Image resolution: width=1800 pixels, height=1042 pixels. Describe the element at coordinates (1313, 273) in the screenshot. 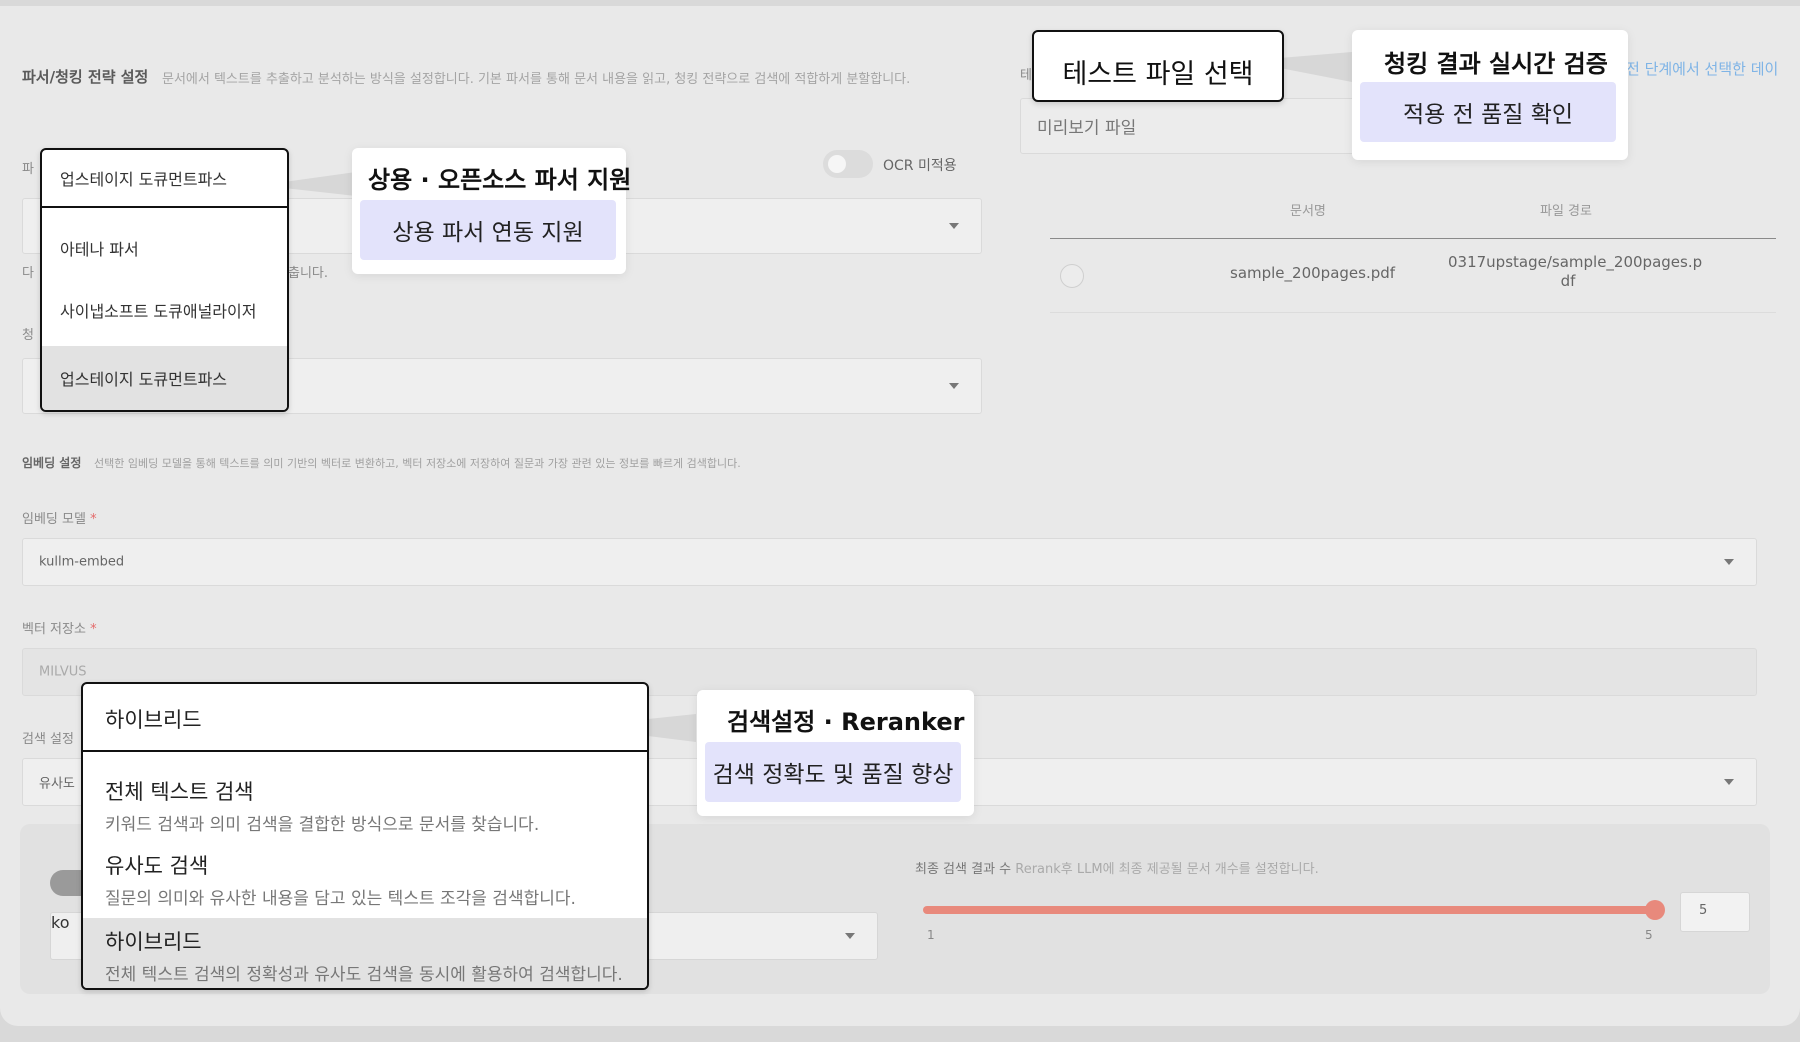

I see `row-doc-name: sample_200pages.pdf` at that location.